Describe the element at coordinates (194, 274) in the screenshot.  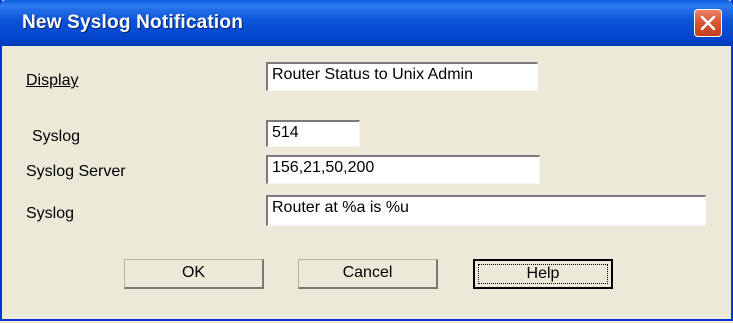
I see `ok-button: OK` at that location.